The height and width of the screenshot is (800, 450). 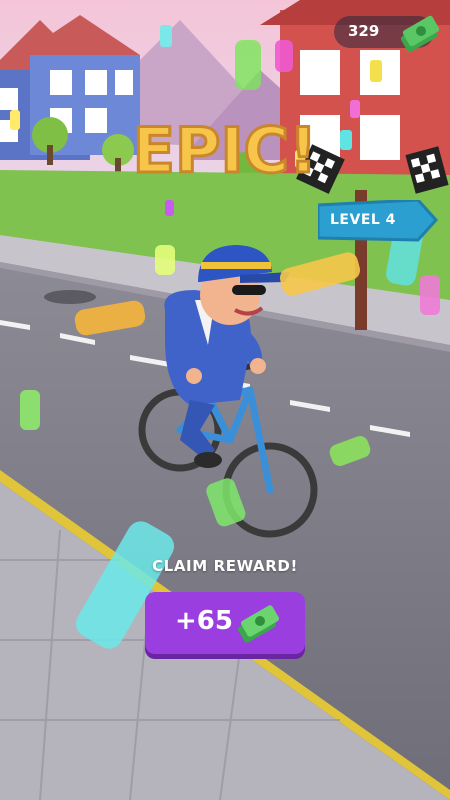 I want to click on reward-amount: +65, so click(x=204, y=621).